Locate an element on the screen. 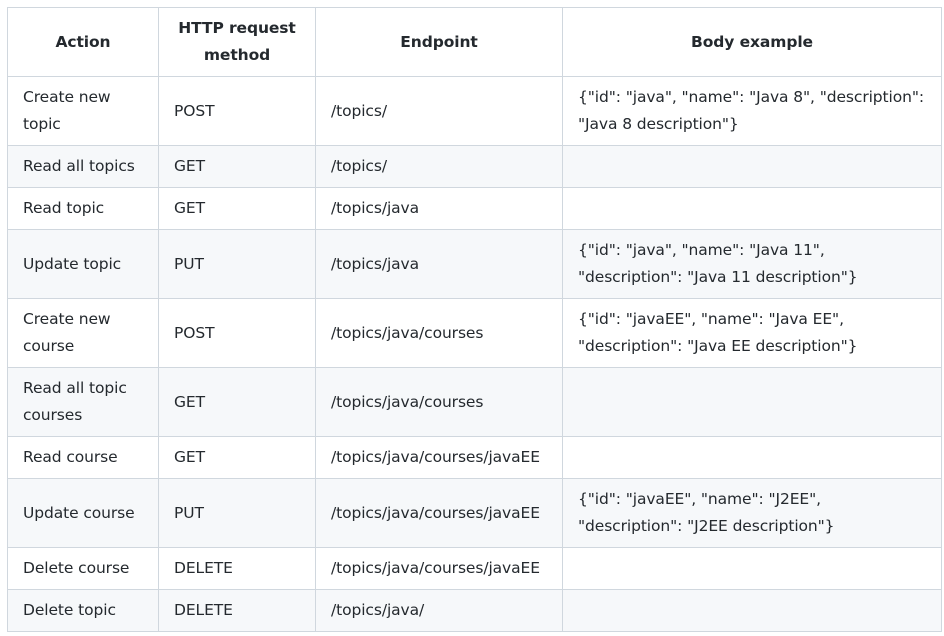 This screenshot has height=636, width=944. cell-action: Create new topic is located at coordinates (83, 111).